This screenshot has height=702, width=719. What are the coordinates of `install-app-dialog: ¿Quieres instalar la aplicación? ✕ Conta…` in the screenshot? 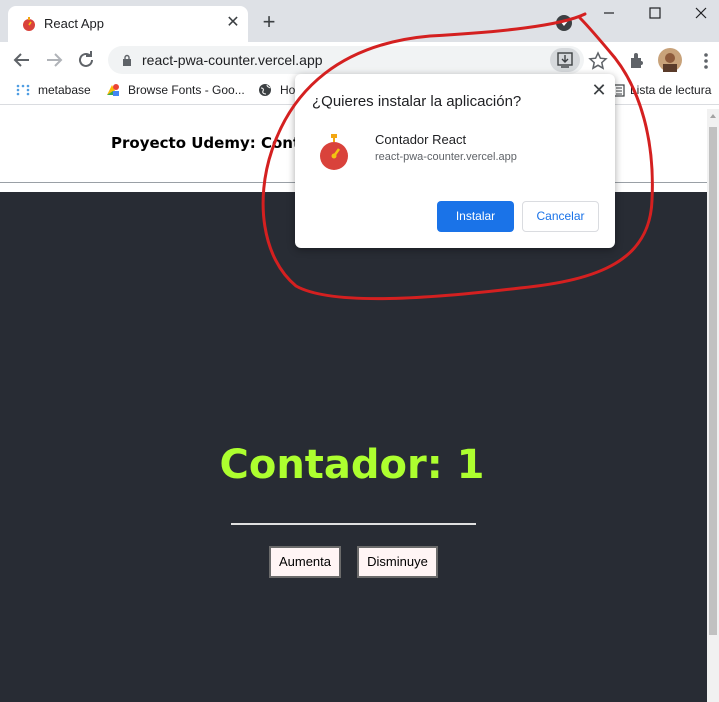 It's located at (455, 161).